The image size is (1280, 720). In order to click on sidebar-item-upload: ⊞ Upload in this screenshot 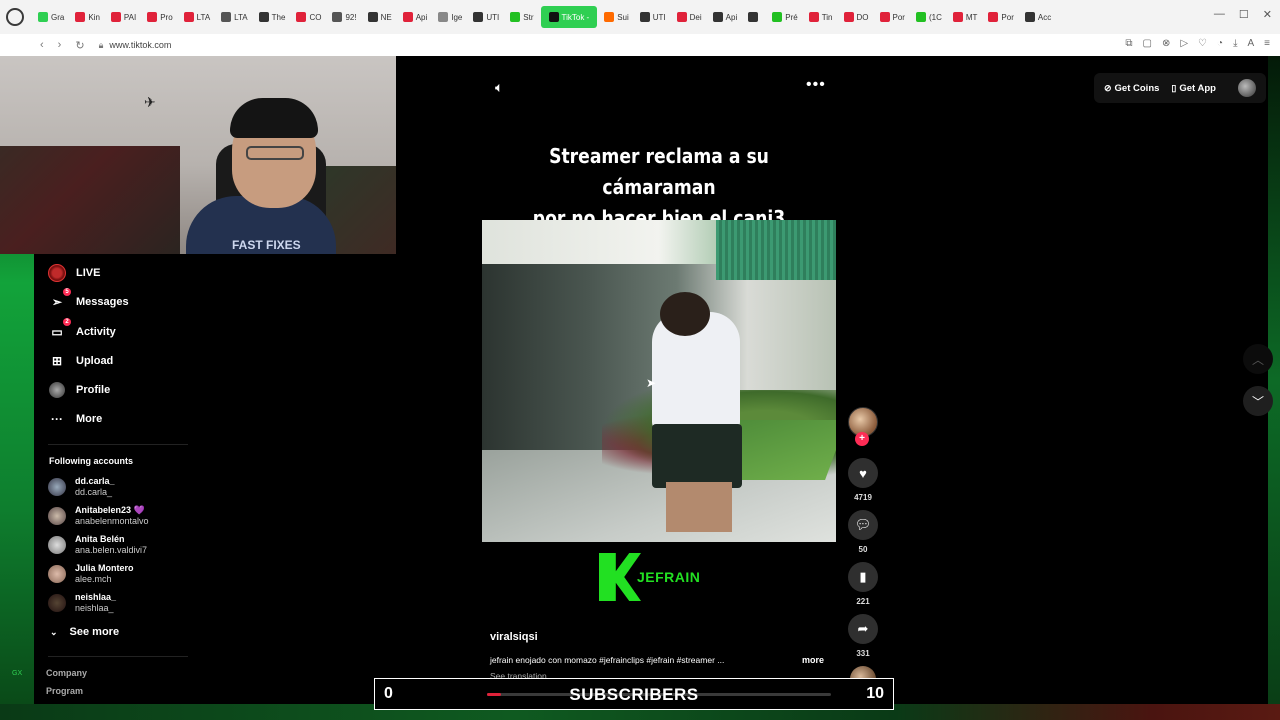, I will do `click(80, 361)`.